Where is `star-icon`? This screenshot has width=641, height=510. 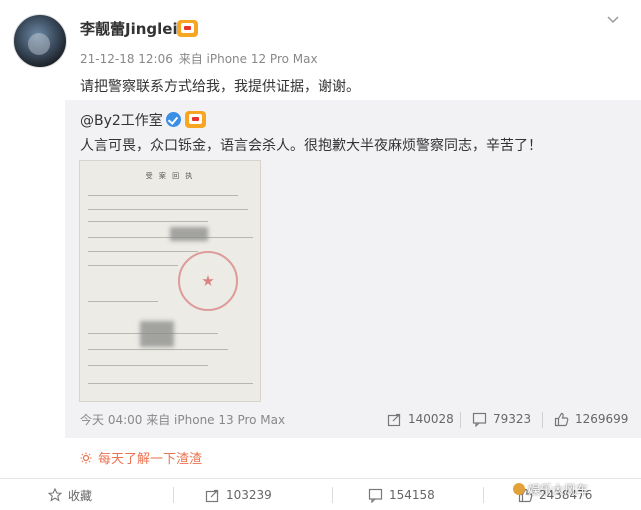 star-icon is located at coordinates (55, 495).